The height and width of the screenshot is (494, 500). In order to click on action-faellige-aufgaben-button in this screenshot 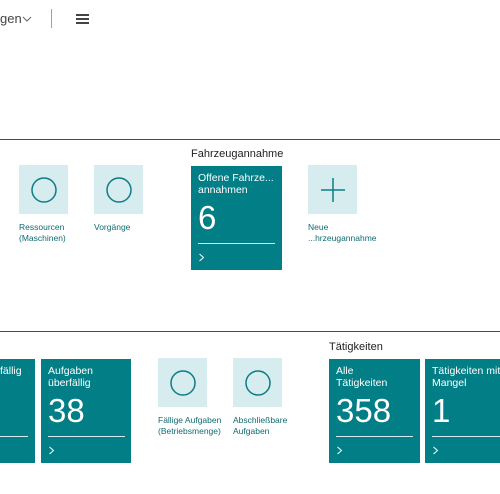, I will do `click(182, 382)`.